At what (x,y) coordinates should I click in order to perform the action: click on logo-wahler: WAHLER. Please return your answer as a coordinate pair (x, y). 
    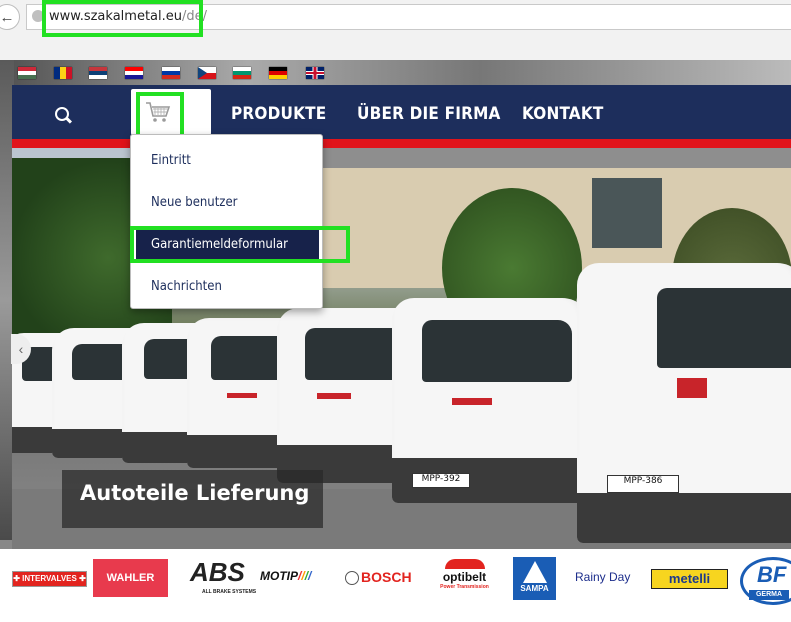
    Looking at the image, I should click on (130, 578).